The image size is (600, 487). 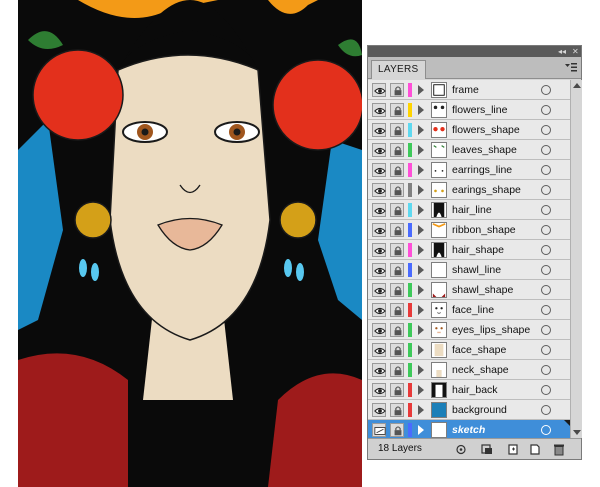 I want to click on layer-name: frame, so click(x=465, y=90).